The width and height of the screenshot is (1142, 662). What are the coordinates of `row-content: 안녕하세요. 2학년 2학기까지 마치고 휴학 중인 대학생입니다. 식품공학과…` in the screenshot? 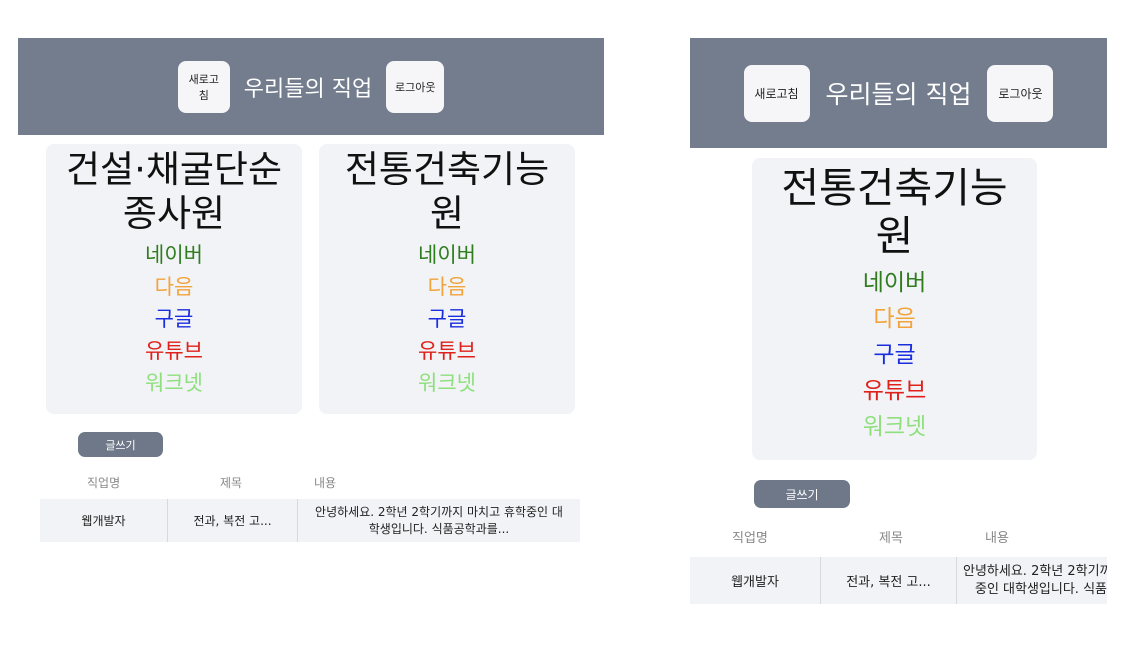 It's located at (1032, 580).